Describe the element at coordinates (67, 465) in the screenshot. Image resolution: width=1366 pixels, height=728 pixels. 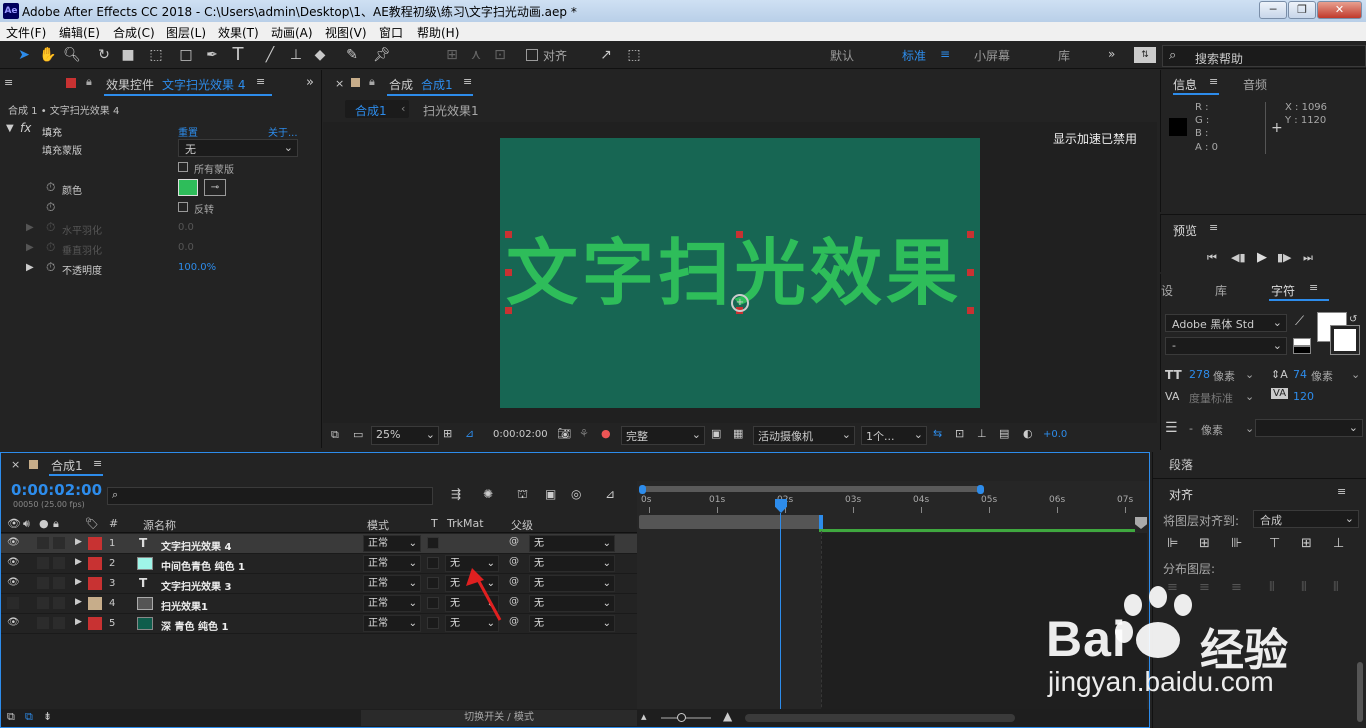
I see `timeline-tab-name: 合成1` at that location.